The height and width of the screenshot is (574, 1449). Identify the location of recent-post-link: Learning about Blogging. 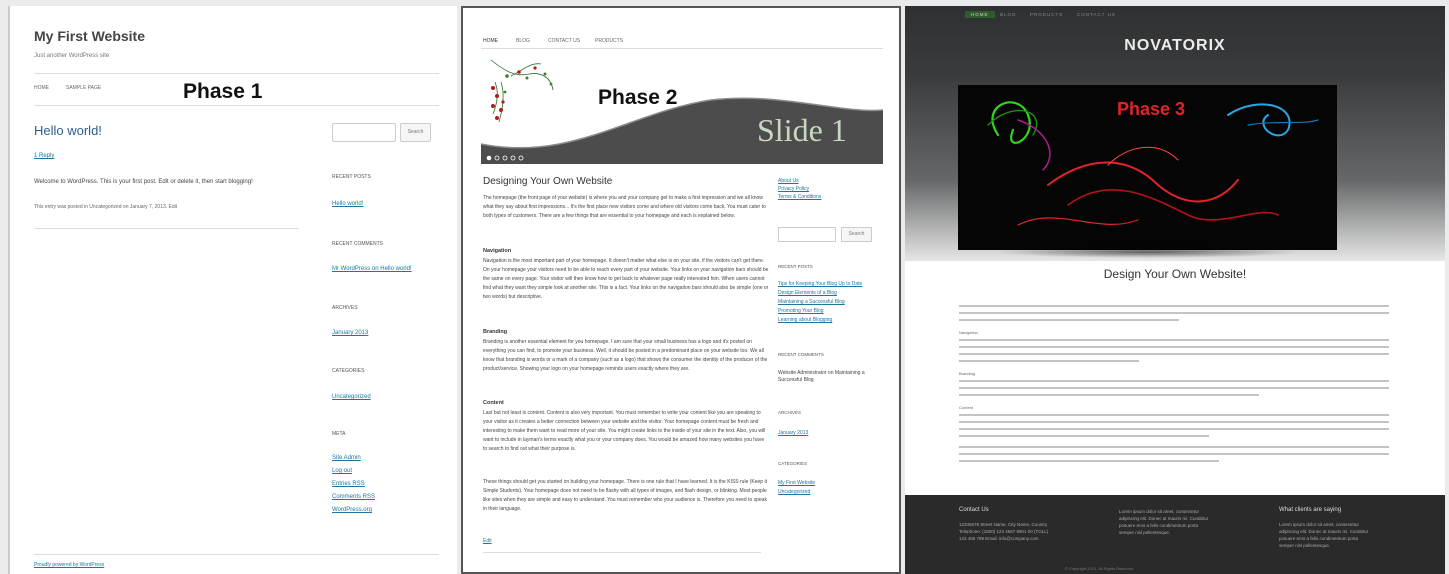
(805, 320).